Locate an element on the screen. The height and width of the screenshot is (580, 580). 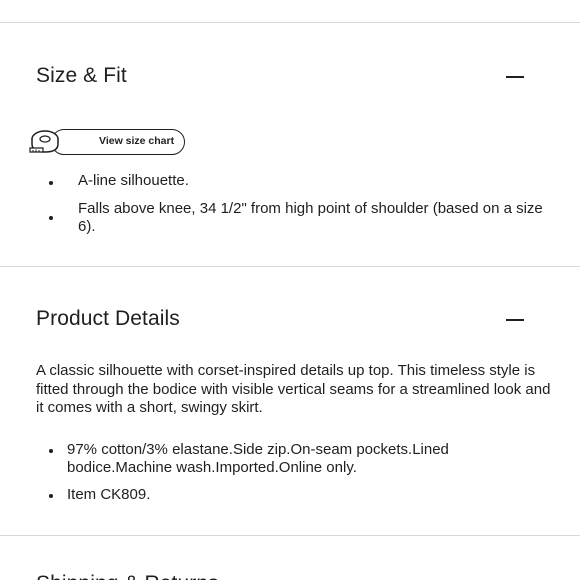
view-size-chart-button: View size chart is located at coordinates (107, 142).